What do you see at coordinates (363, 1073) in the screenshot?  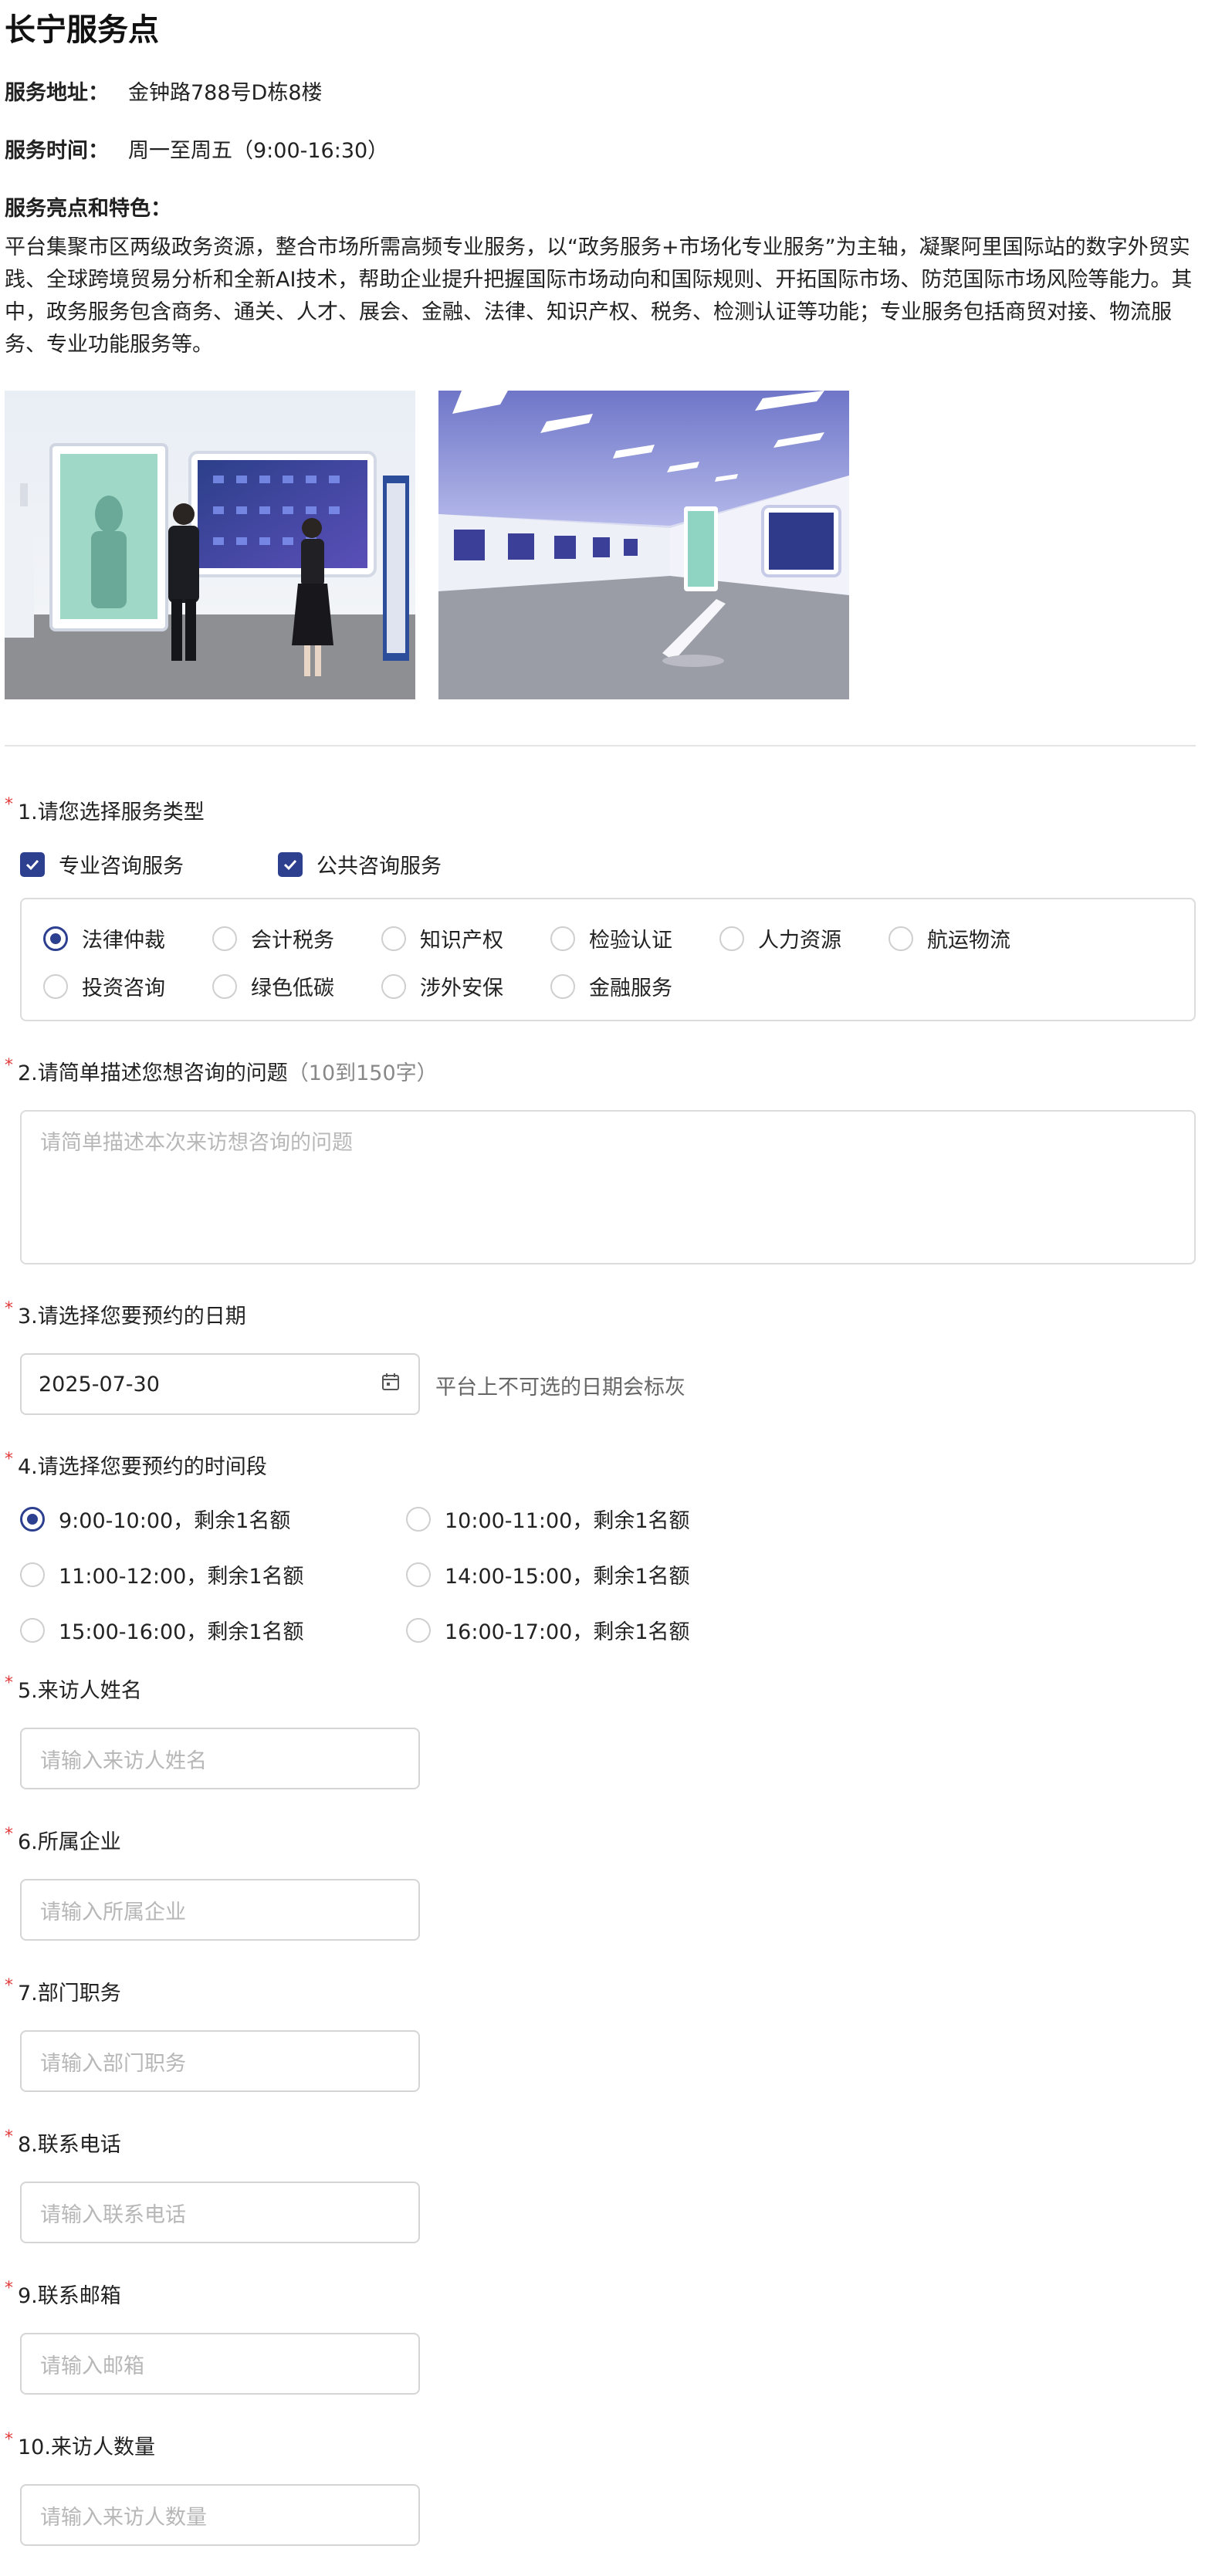 I see `q2-hint: （10到150字）` at bounding box center [363, 1073].